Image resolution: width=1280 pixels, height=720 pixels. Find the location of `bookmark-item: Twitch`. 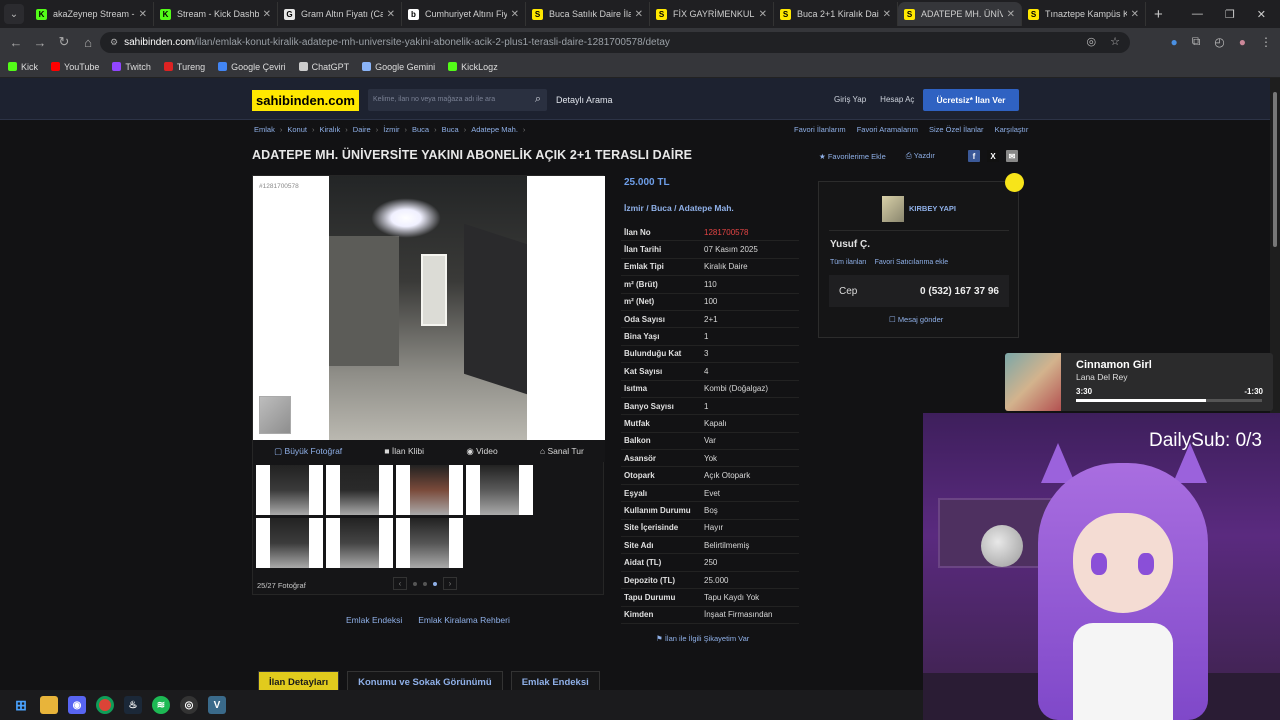

bookmark-item: Twitch is located at coordinates (131, 67).